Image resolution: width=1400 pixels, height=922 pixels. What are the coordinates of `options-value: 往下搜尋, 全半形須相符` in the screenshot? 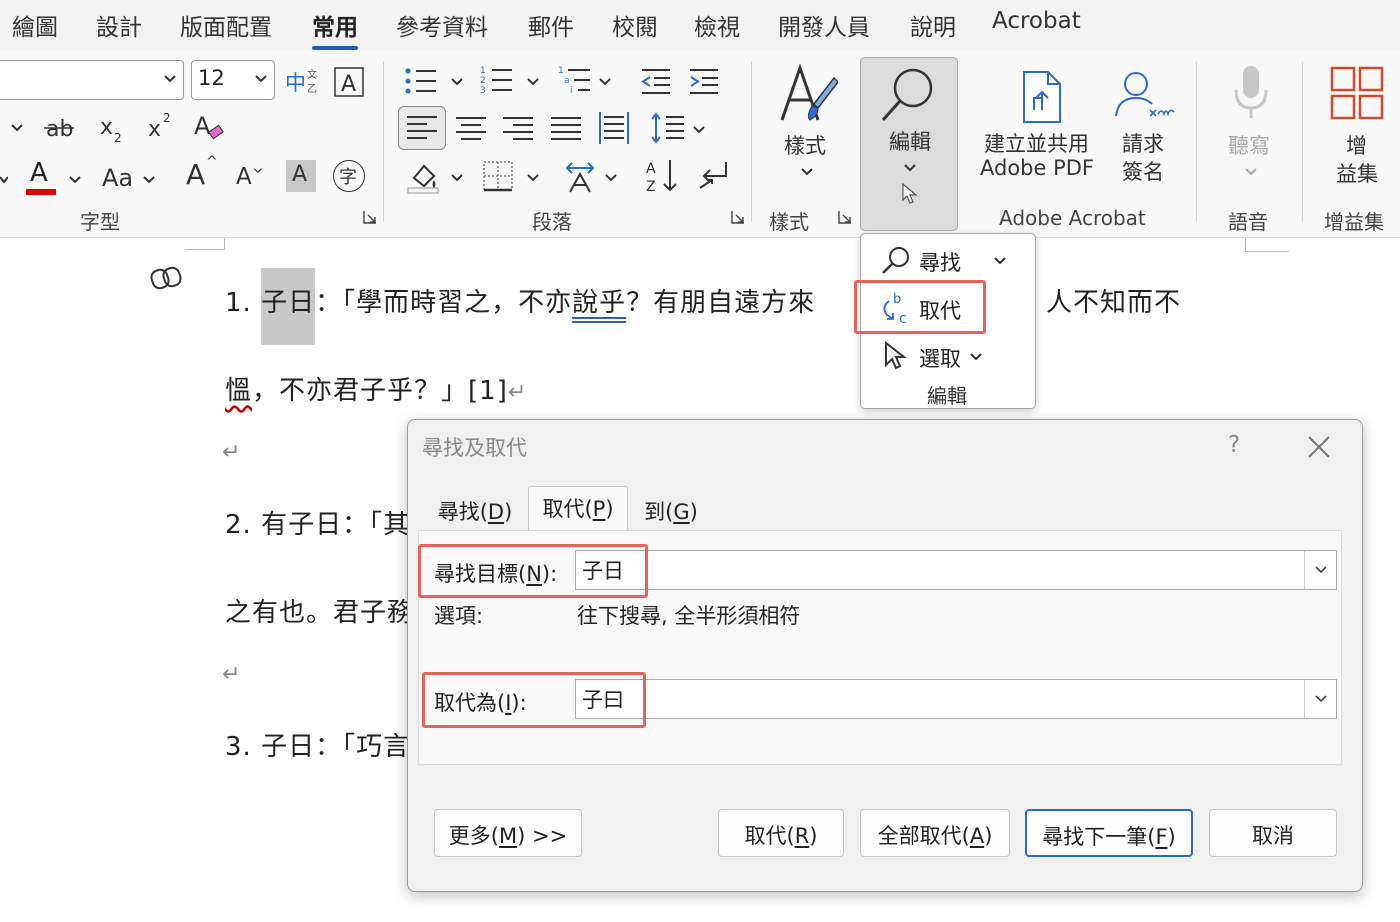 It's located at (689, 616).